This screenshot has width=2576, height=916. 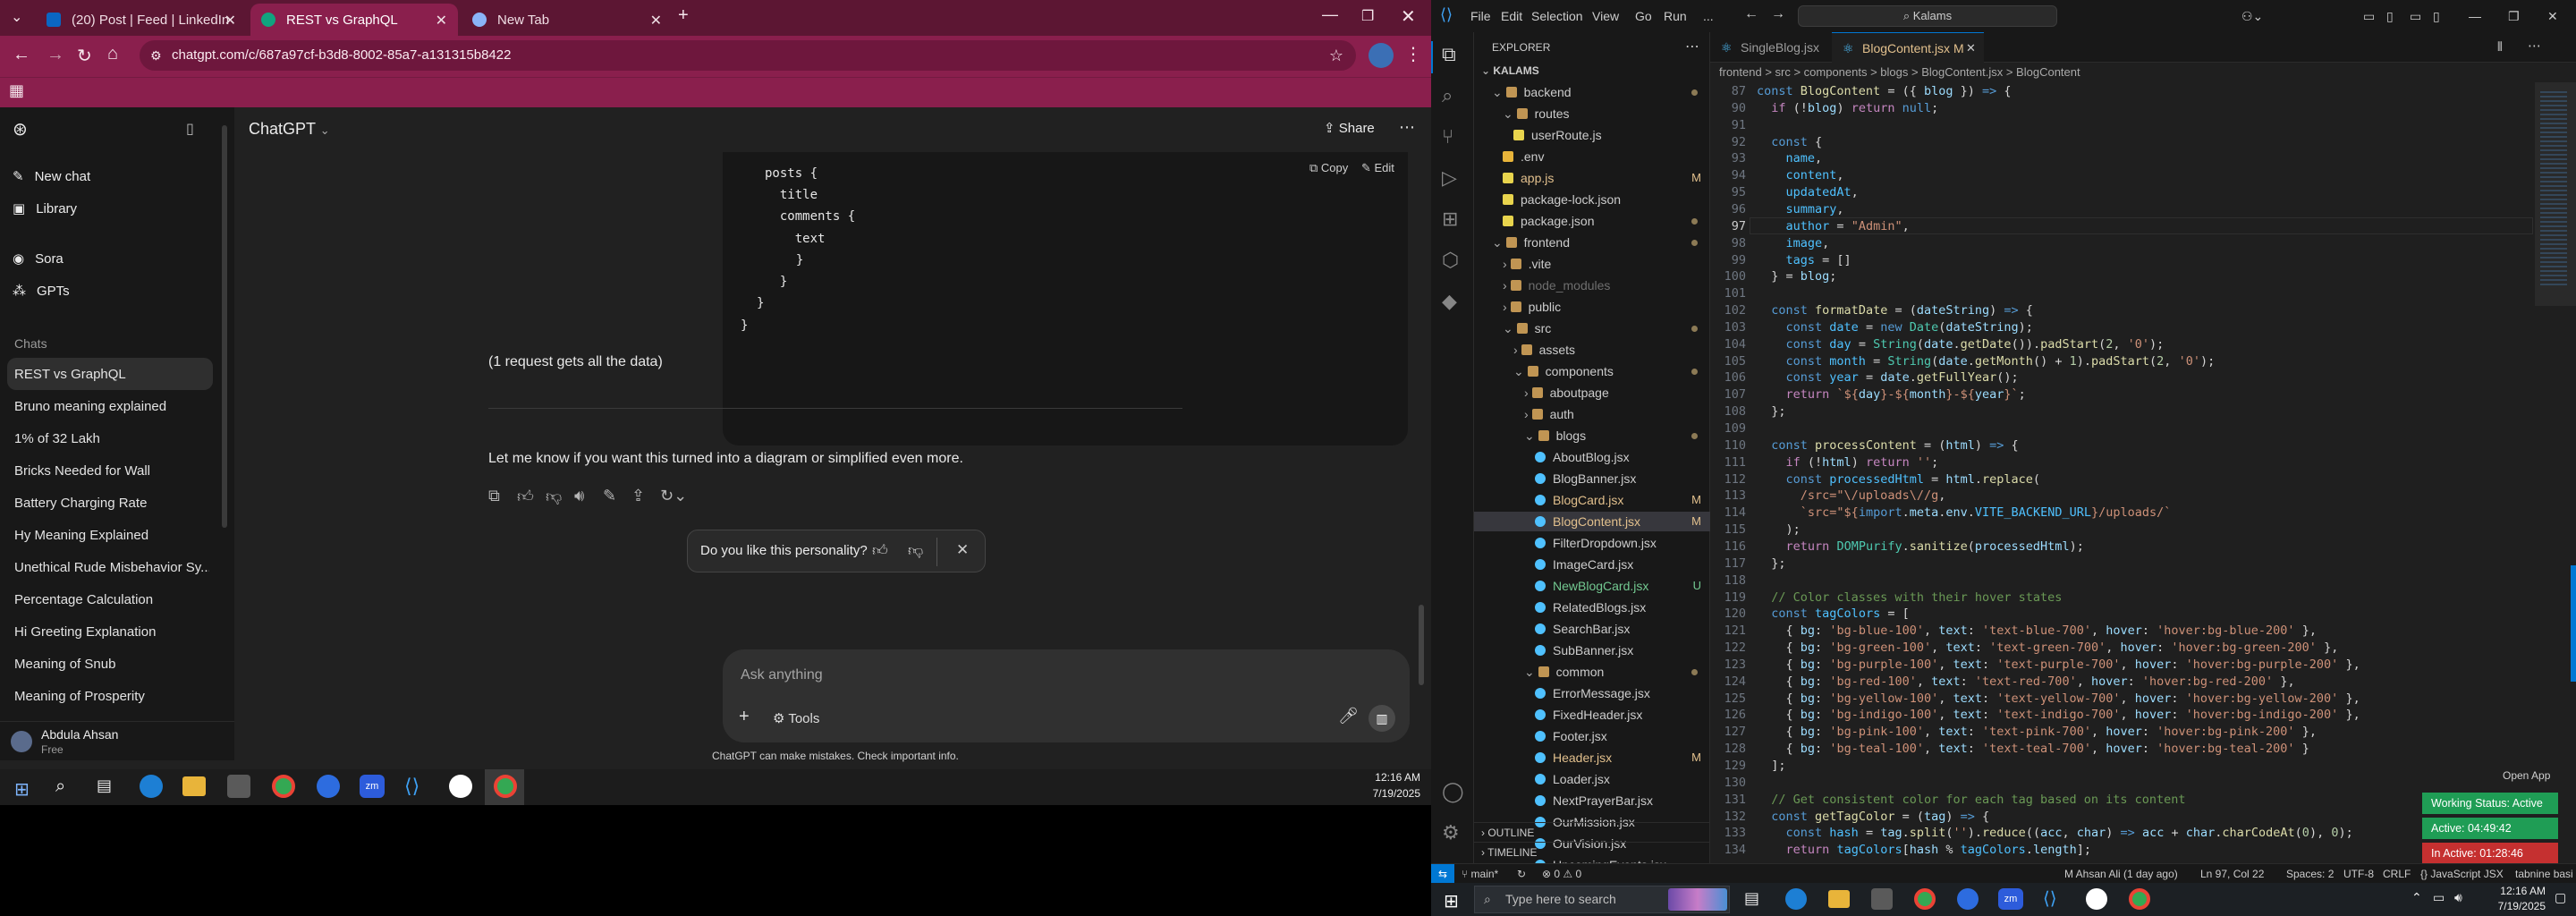 What do you see at coordinates (1592, 736) in the screenshot?
I see `tree-file: Footer.jsx` at bounding box center [1592, 736].